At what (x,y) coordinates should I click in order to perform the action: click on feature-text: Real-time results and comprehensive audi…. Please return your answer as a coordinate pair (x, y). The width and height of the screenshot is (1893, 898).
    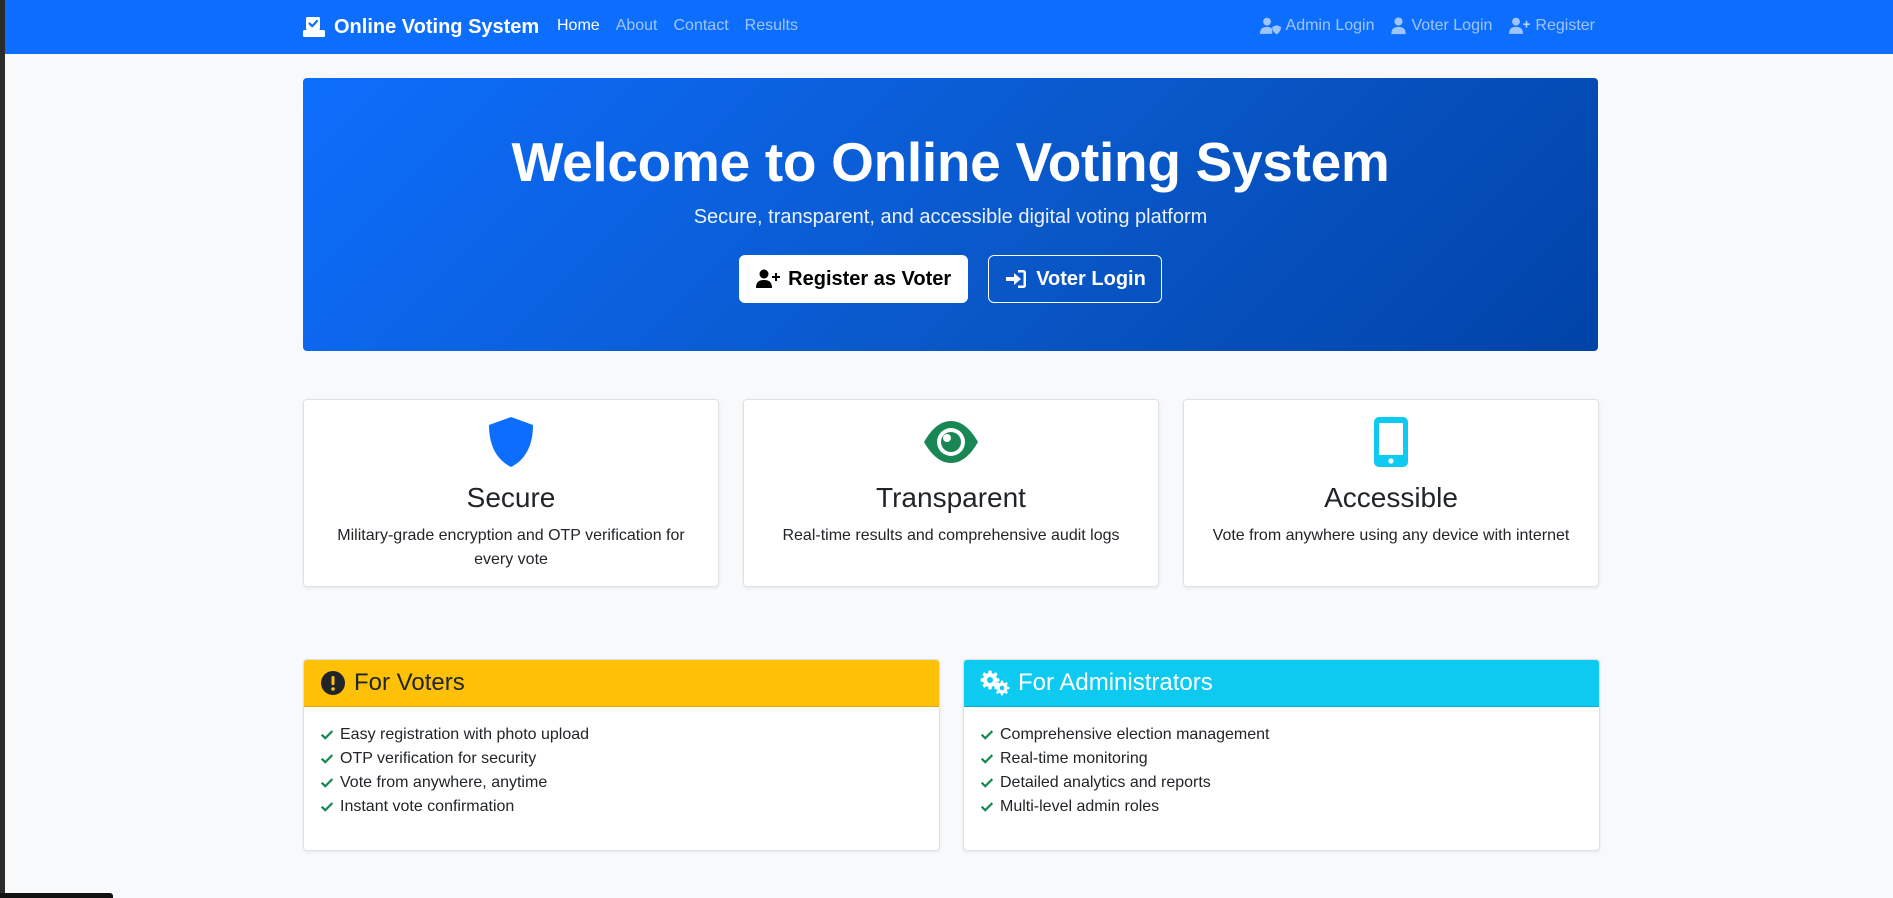
    Looking at the image, I should click on (951, 535).